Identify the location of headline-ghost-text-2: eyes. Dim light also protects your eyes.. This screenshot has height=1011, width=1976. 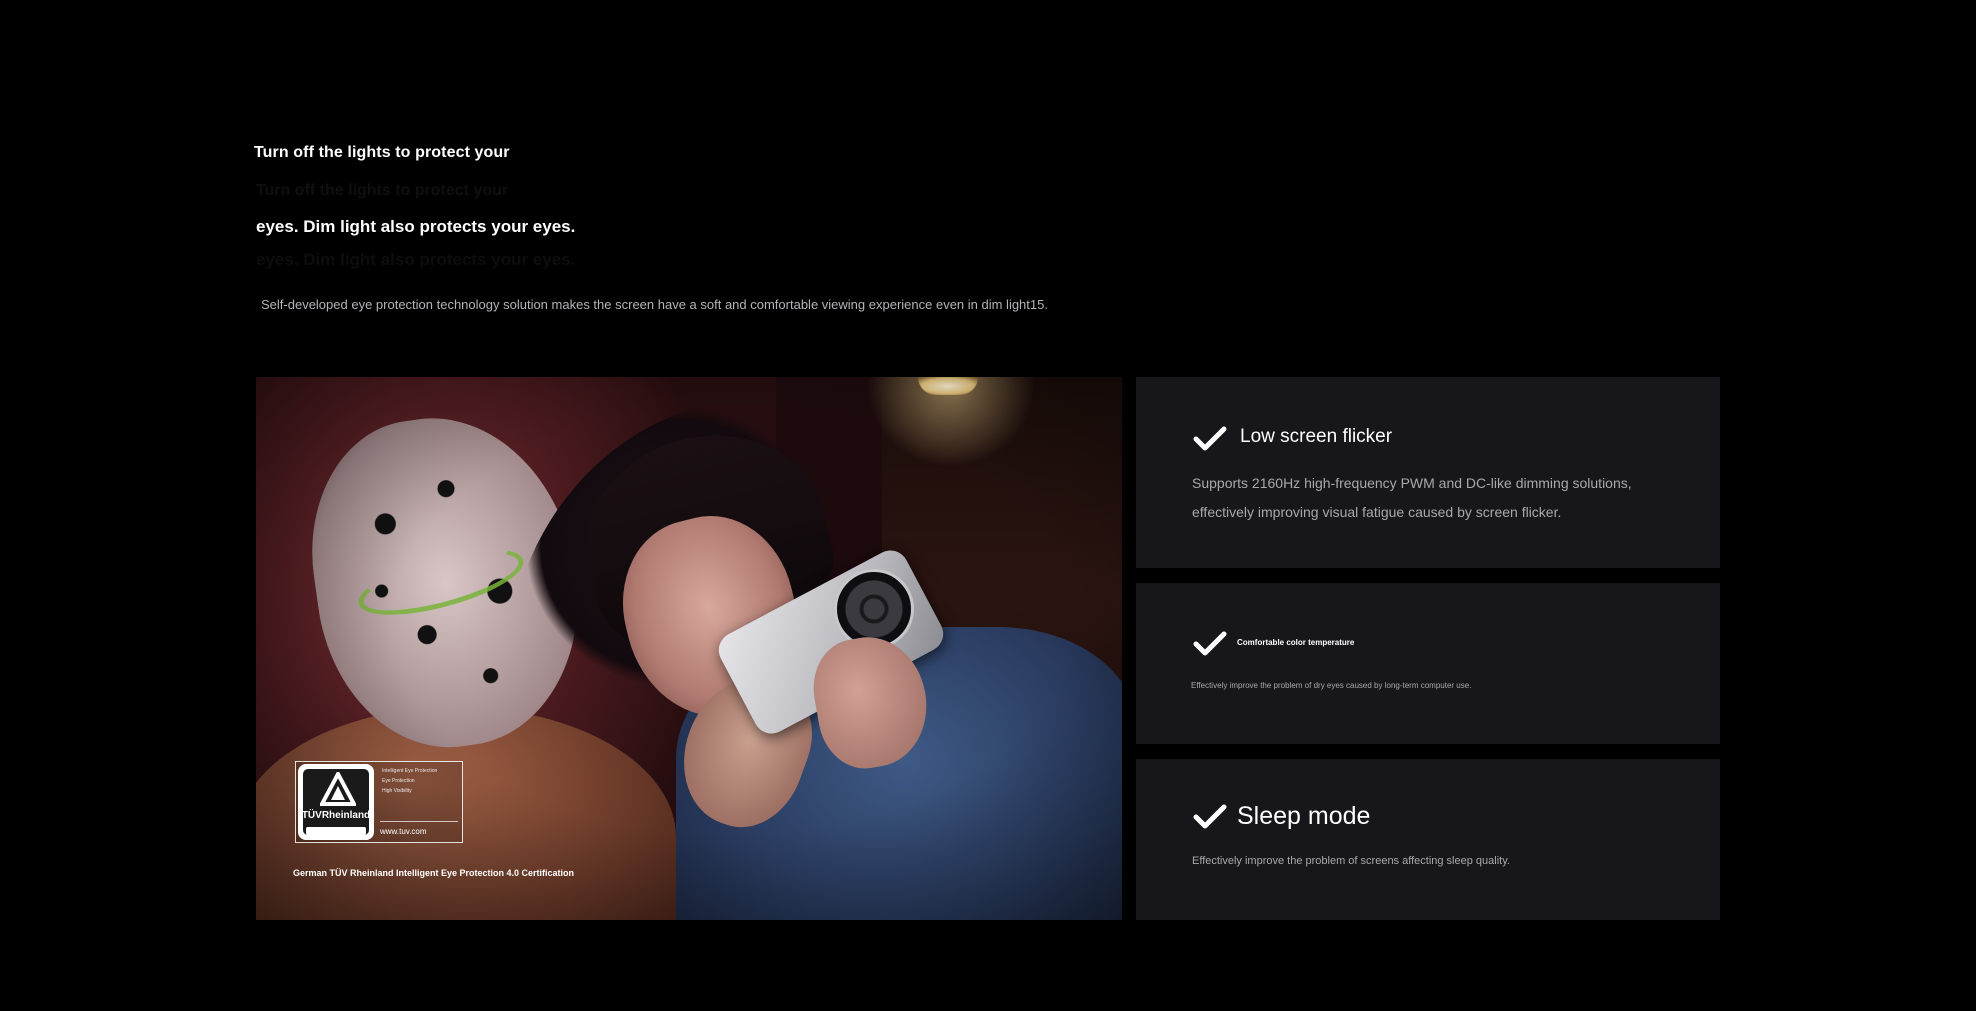
(416, 259).